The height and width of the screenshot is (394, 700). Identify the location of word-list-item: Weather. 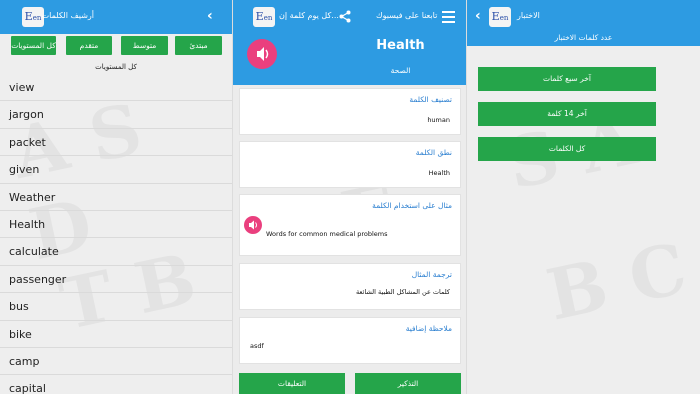
(116, 197).